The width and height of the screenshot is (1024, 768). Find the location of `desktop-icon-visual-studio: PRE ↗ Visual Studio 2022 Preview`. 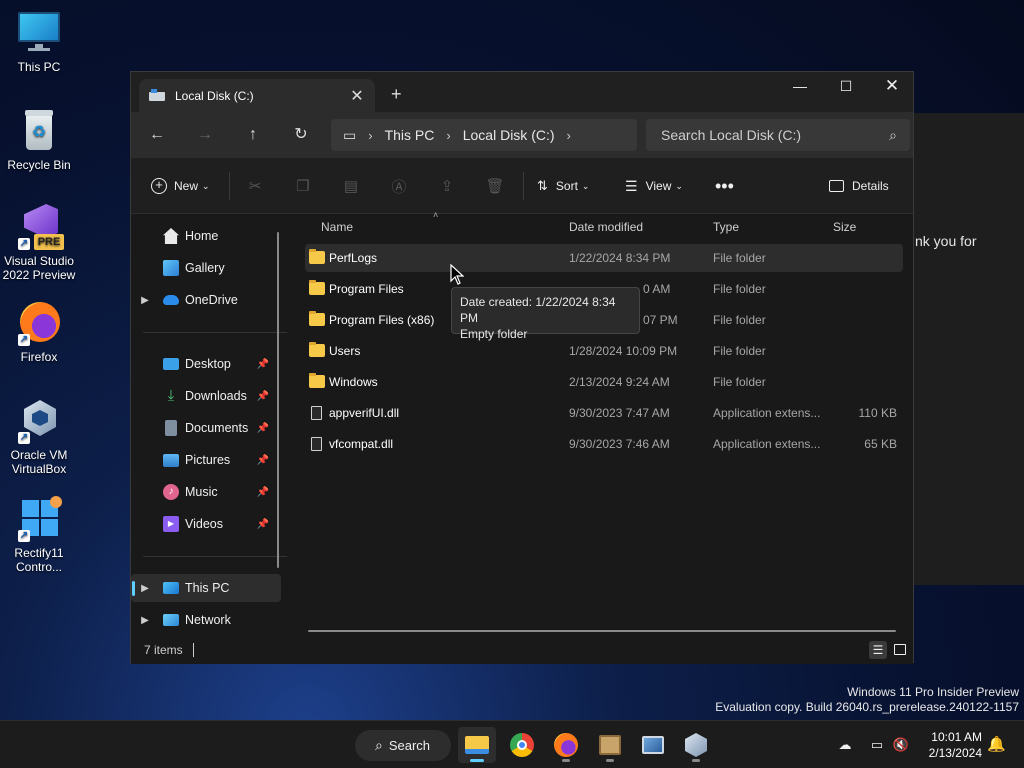

desktop-icon-visual-studio: PRE ↗ Visual Studio 2022 Preview is located at coordinates (39, 243).